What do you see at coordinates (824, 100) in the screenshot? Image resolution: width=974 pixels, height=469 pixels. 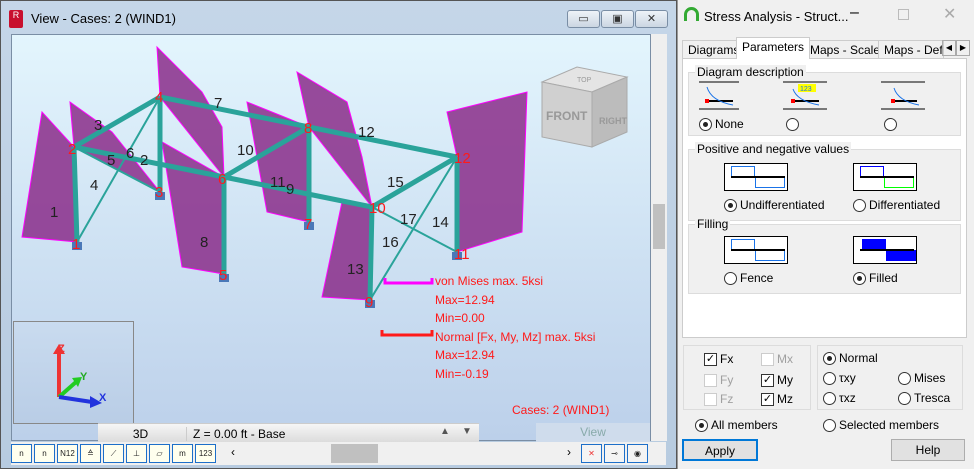 I see `diagram-description-group: Diagram description 123 None` at bounding box center [824, 100].